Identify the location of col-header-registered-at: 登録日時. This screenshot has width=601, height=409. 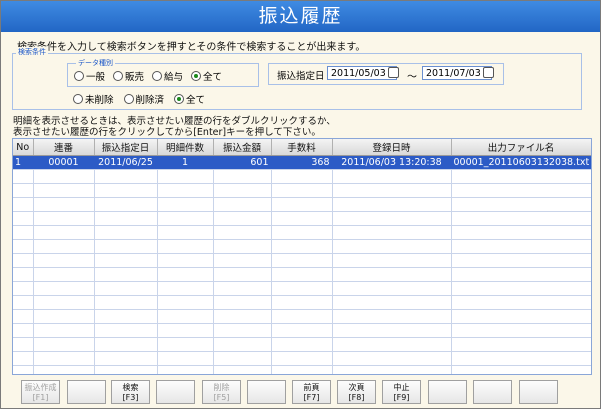
(392, 147).